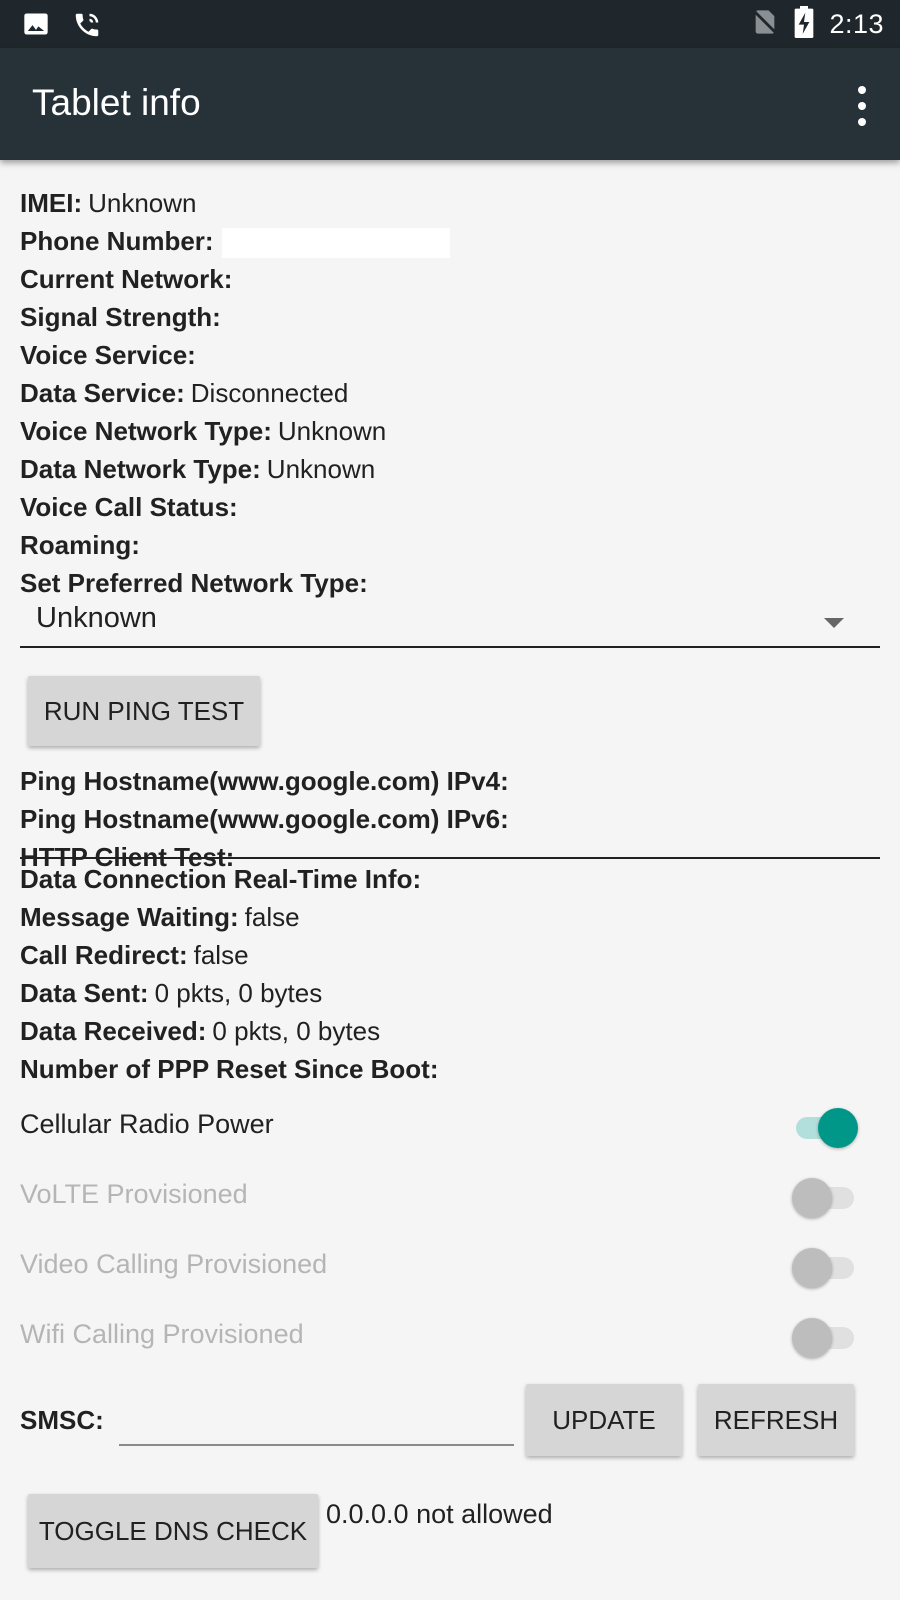 Image resolution: width=900 pixels, height=1600 pixels. What do you see at coordinates (113, 1031) in the screenshot?
I see `data-received-label: Data Received:` at bounding box center [113, 1031].